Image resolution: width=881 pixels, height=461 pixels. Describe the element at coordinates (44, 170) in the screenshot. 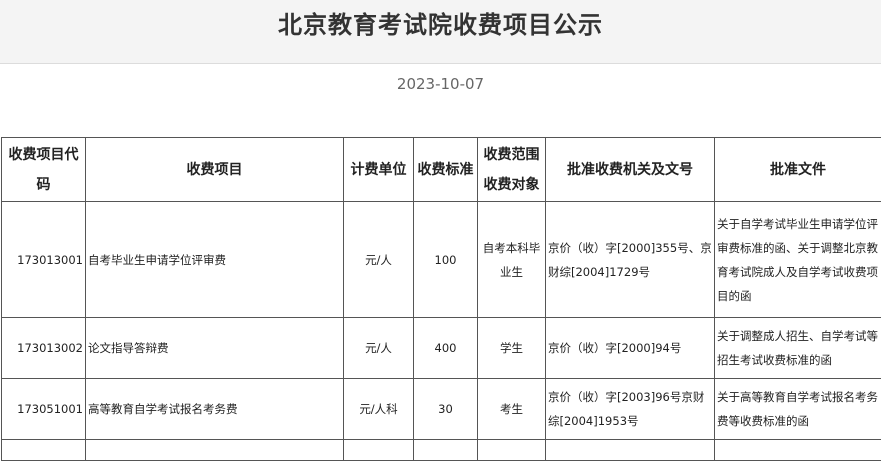

I see `header-code: 收费项目代码` at that location.